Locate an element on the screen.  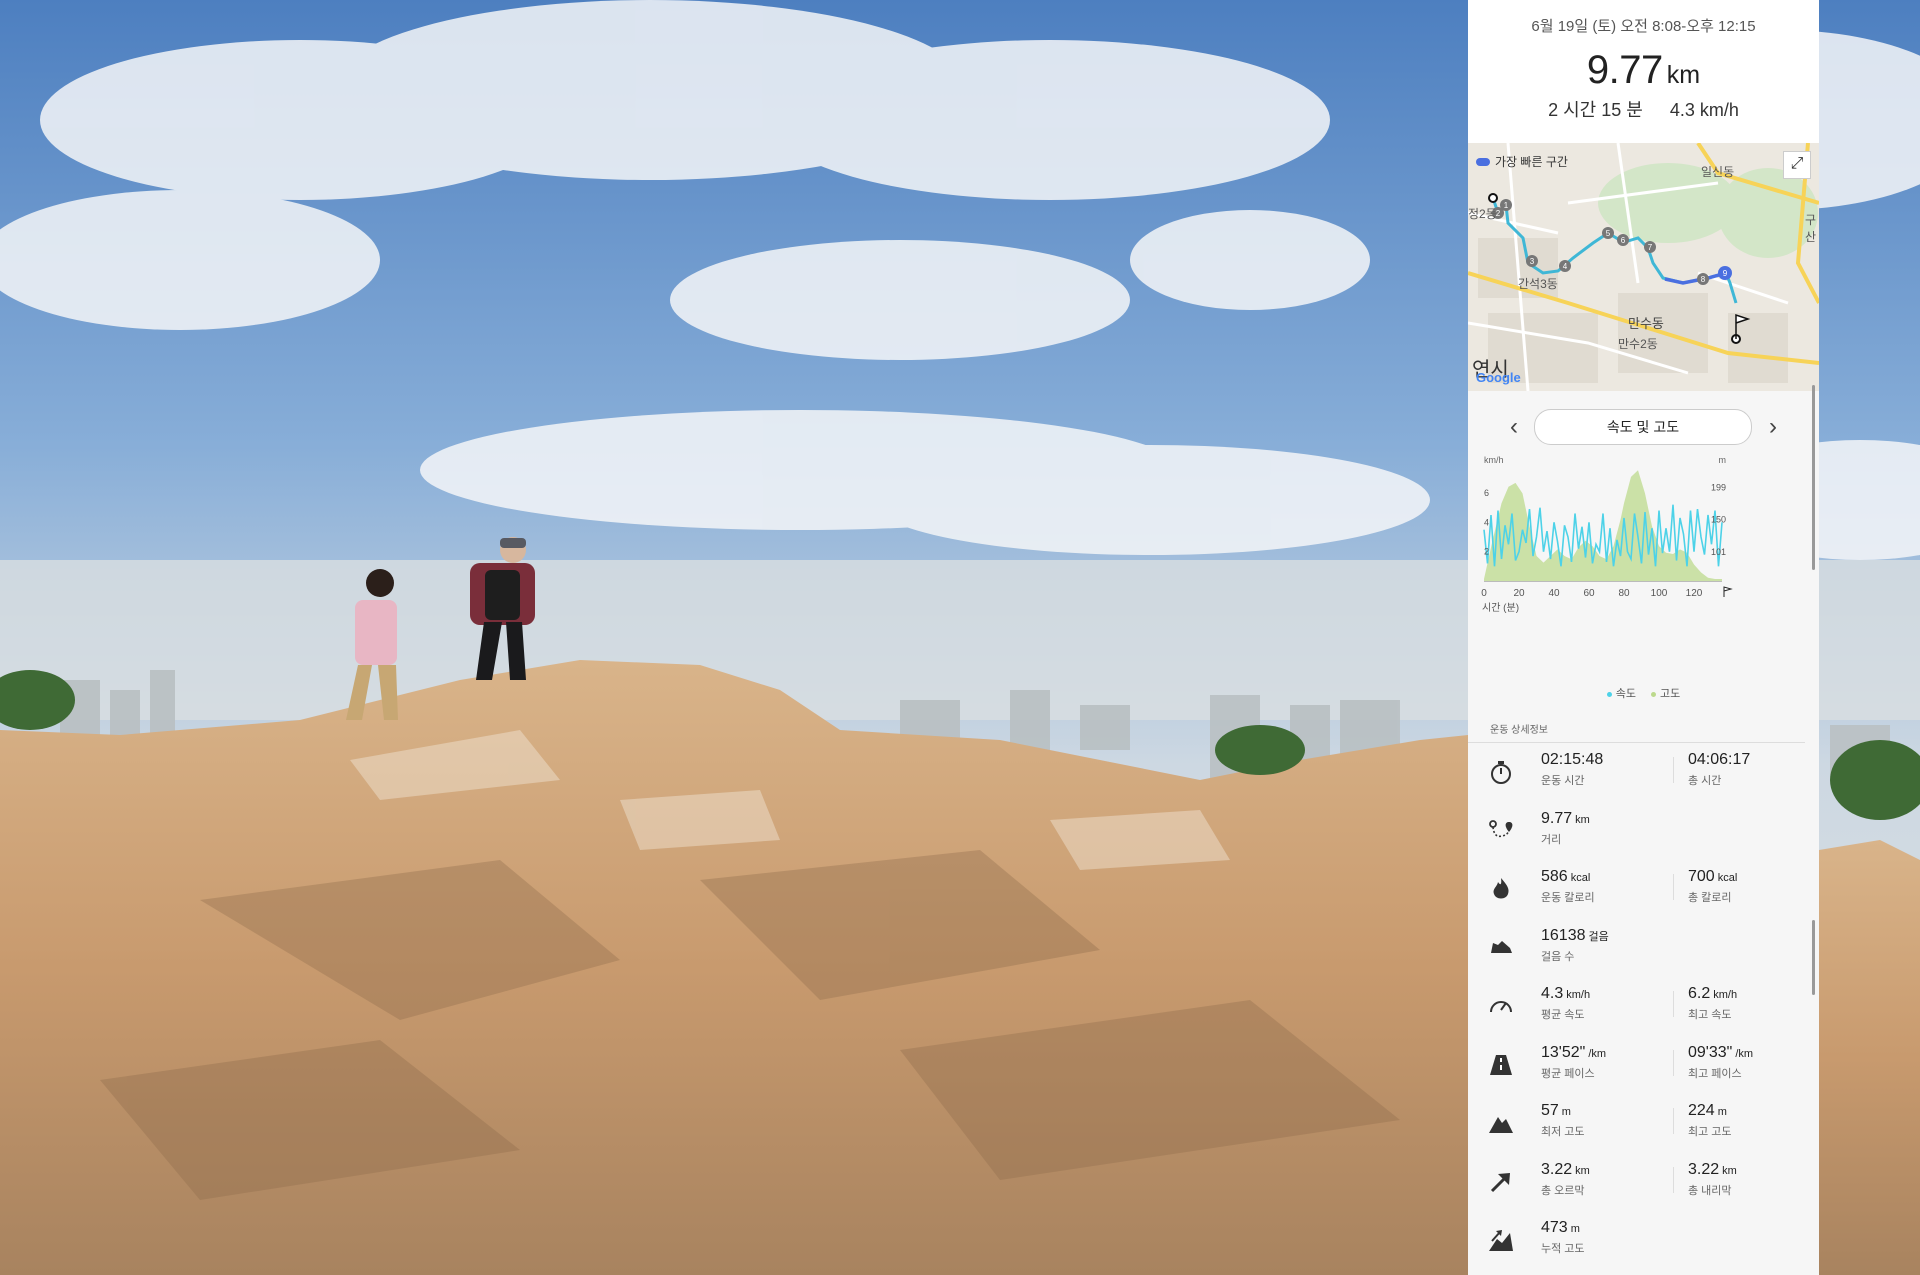
detail-row: 3.22 km 총 오르막 3.22 km 총 내리막 is located at coordinates (1643, 1182).